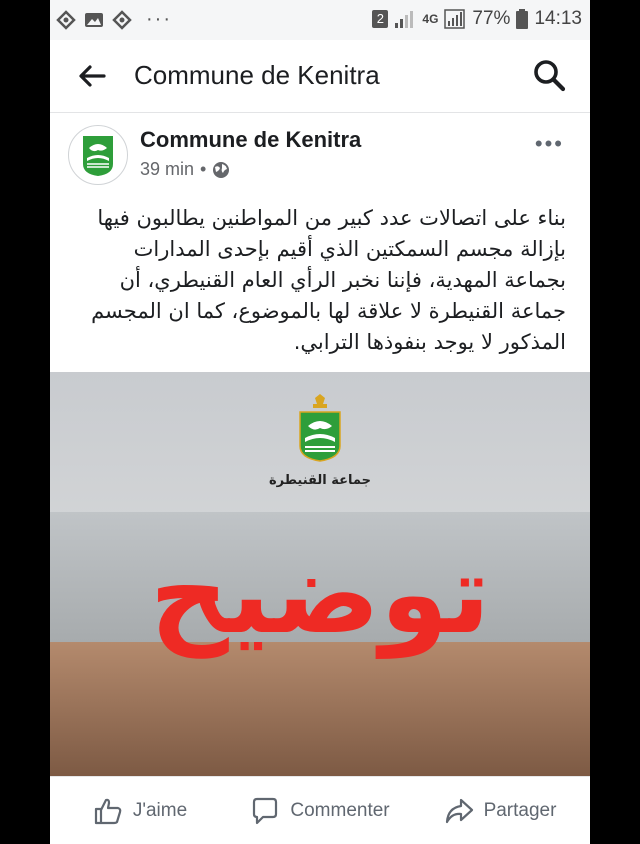 The height and width of the screenshot is (844, 640). What do you see at coordinates (160, 810) in the screenshot?
I see `like-label: J'aime` at bounding box center [160, 810].